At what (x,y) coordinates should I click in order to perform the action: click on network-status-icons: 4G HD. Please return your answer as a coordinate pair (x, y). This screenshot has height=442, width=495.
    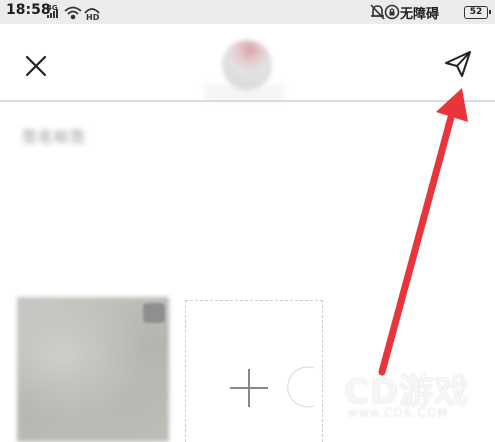
    Looking at the image, I should click on (82, 12).